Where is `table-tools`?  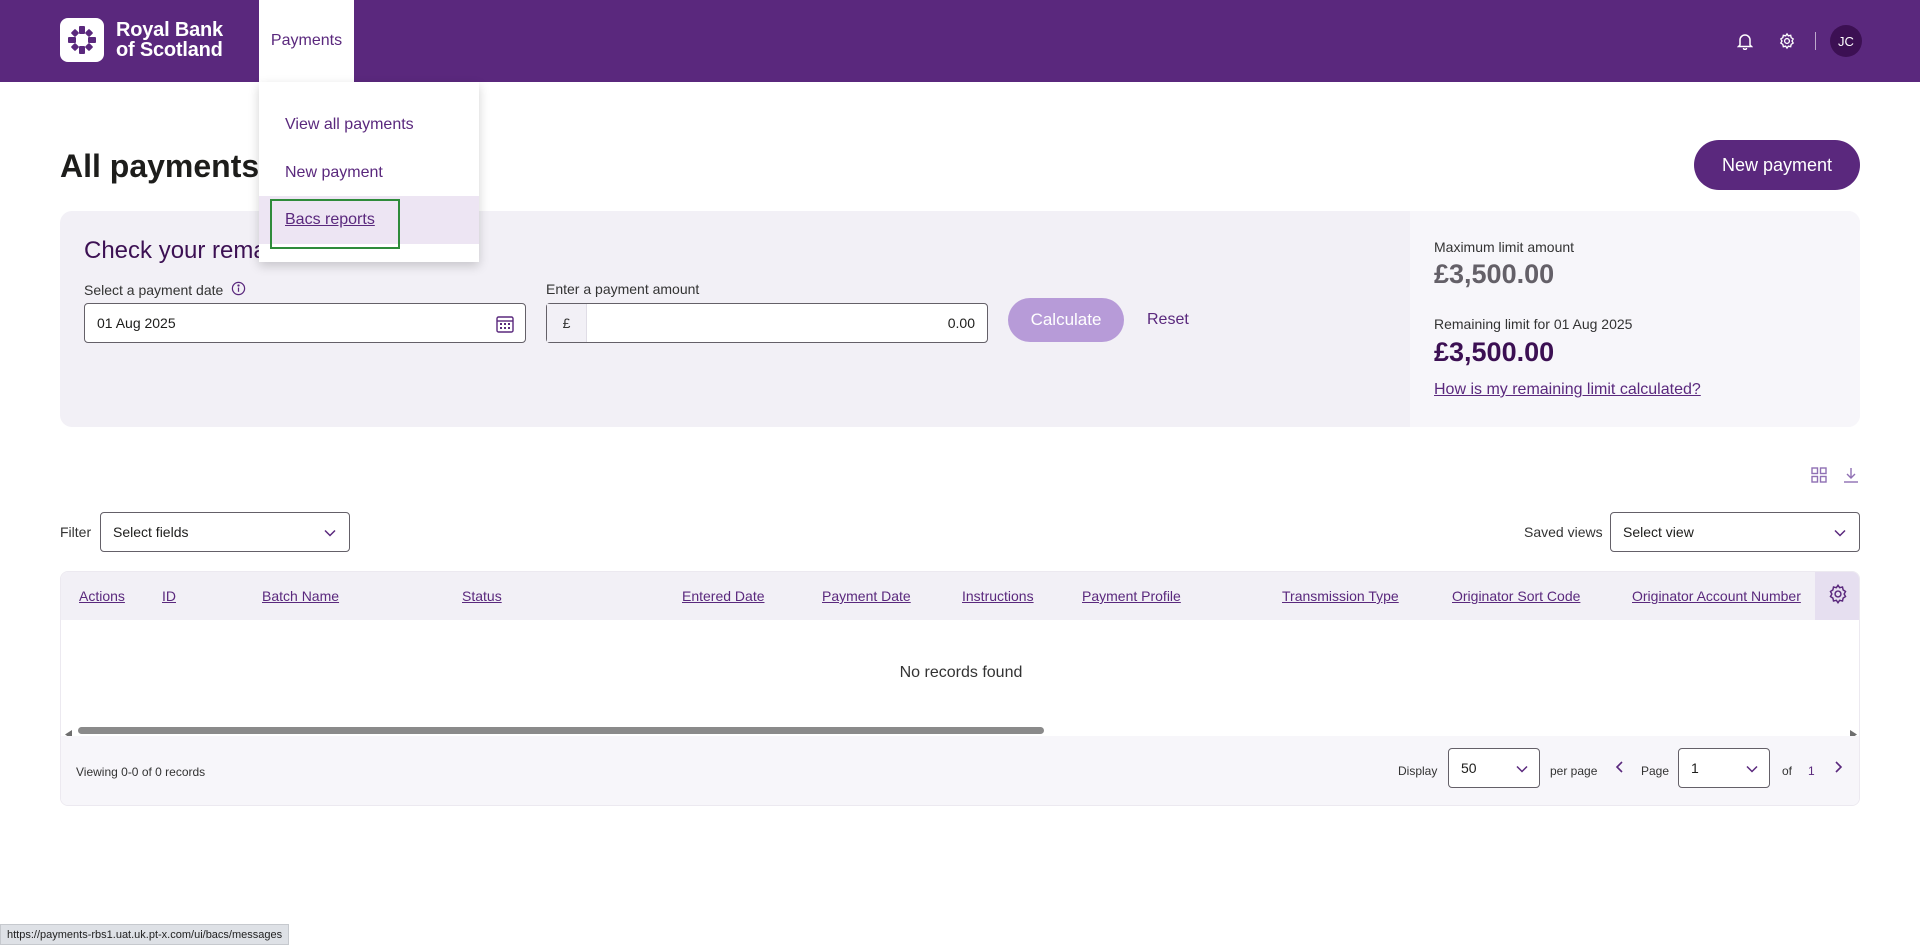
table-tools is located at coordinates (1835, 477).